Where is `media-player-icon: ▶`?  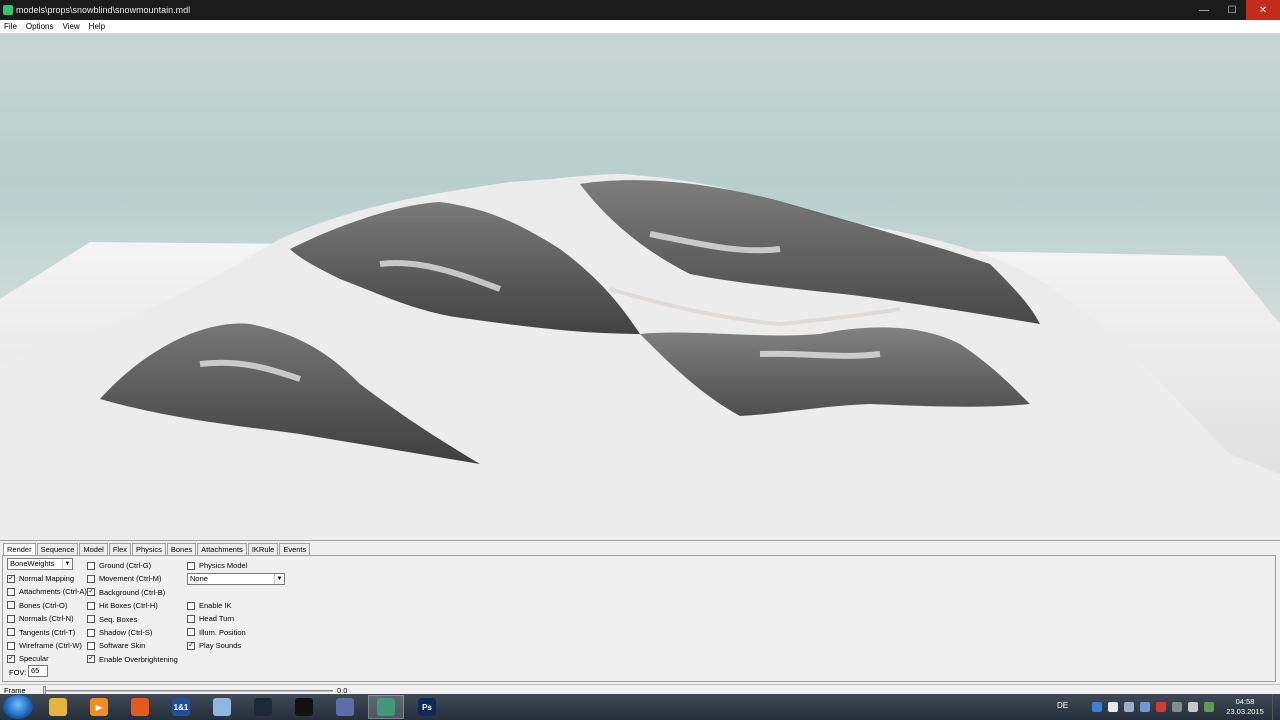 media-player-icon: ▶ is located at coordinates (99, 707).